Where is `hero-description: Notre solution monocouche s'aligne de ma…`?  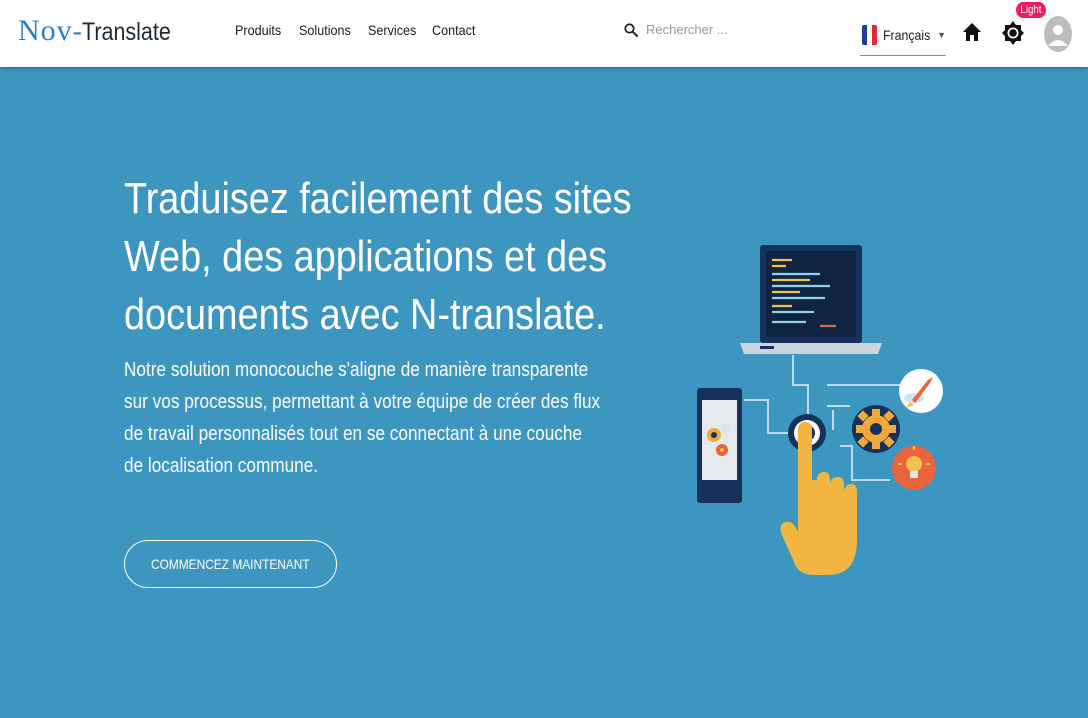 hero-description: Notre solution monocouche s'aligne de ma… is located at coordinates (362, 418).